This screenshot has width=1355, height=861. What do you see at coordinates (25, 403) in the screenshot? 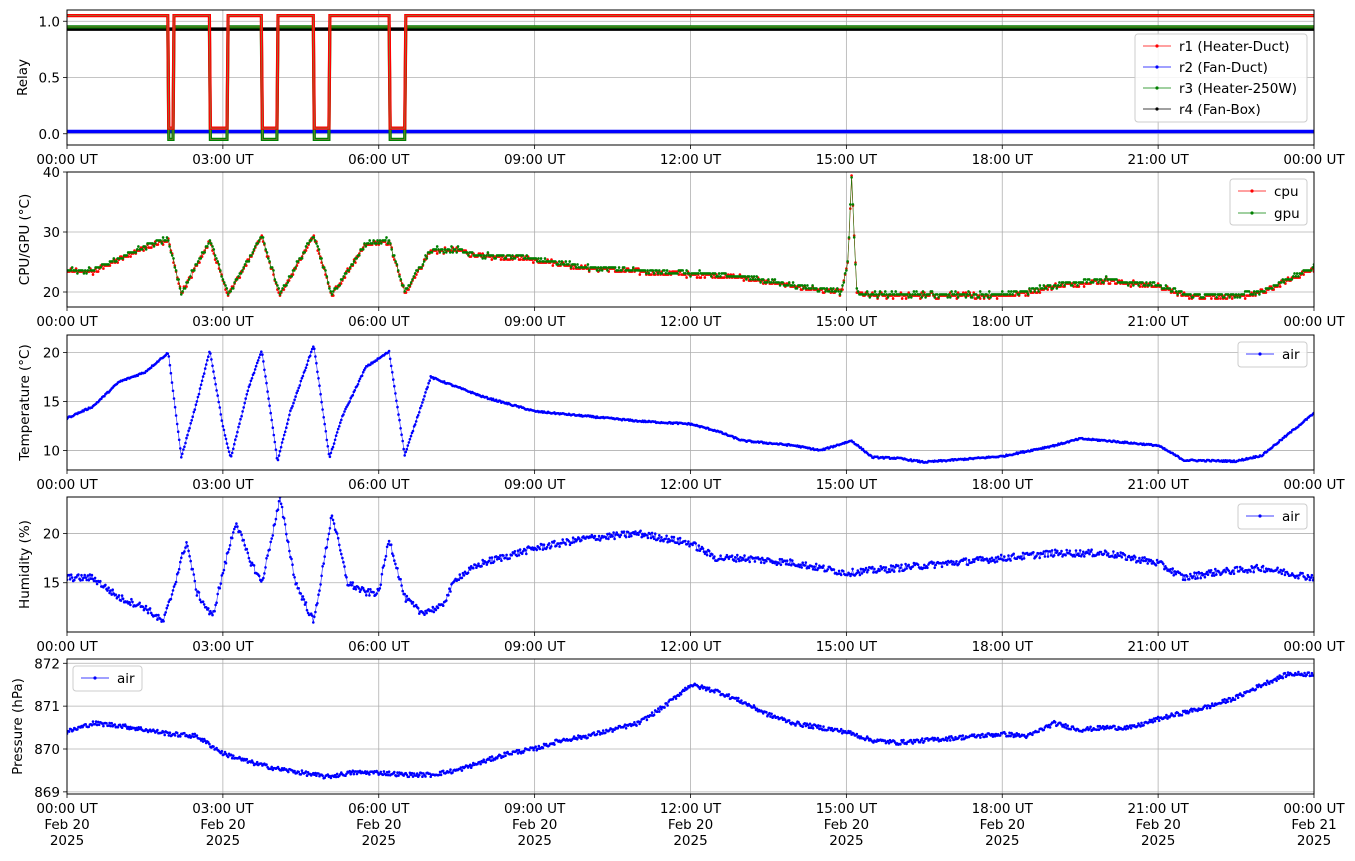
I see `y-axis-label: Temperature (°C)` at bounding box center [25, 403].